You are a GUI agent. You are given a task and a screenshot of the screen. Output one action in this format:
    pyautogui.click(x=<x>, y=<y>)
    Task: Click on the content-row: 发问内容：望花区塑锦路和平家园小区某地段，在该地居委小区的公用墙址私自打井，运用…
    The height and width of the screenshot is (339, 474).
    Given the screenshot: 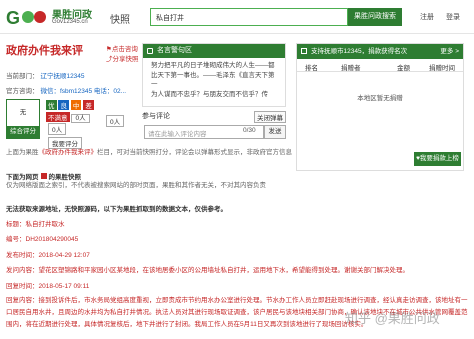 What is the action you would take?
    pyautogui.click(x=207, y=270)
    